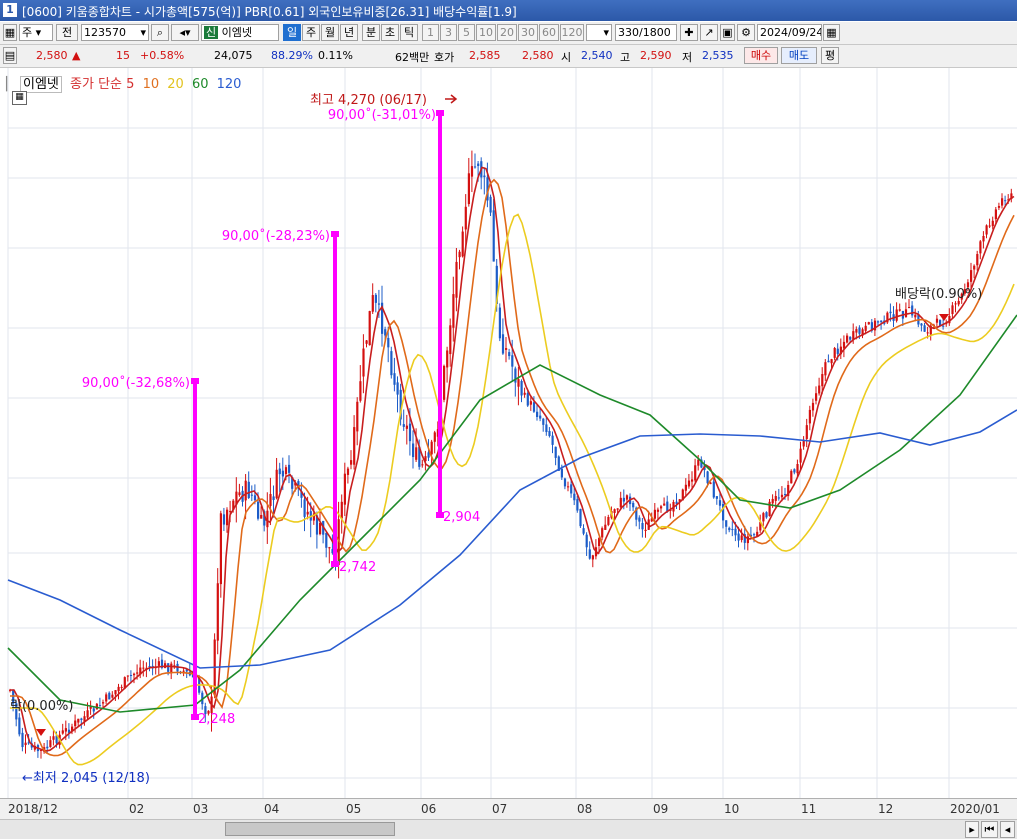 This screenshot has width=1017, height=839. What do you see at coordinates (448, 32) in the screenshot?
I see `interval-3: 3` at bounding box center [448, 32].